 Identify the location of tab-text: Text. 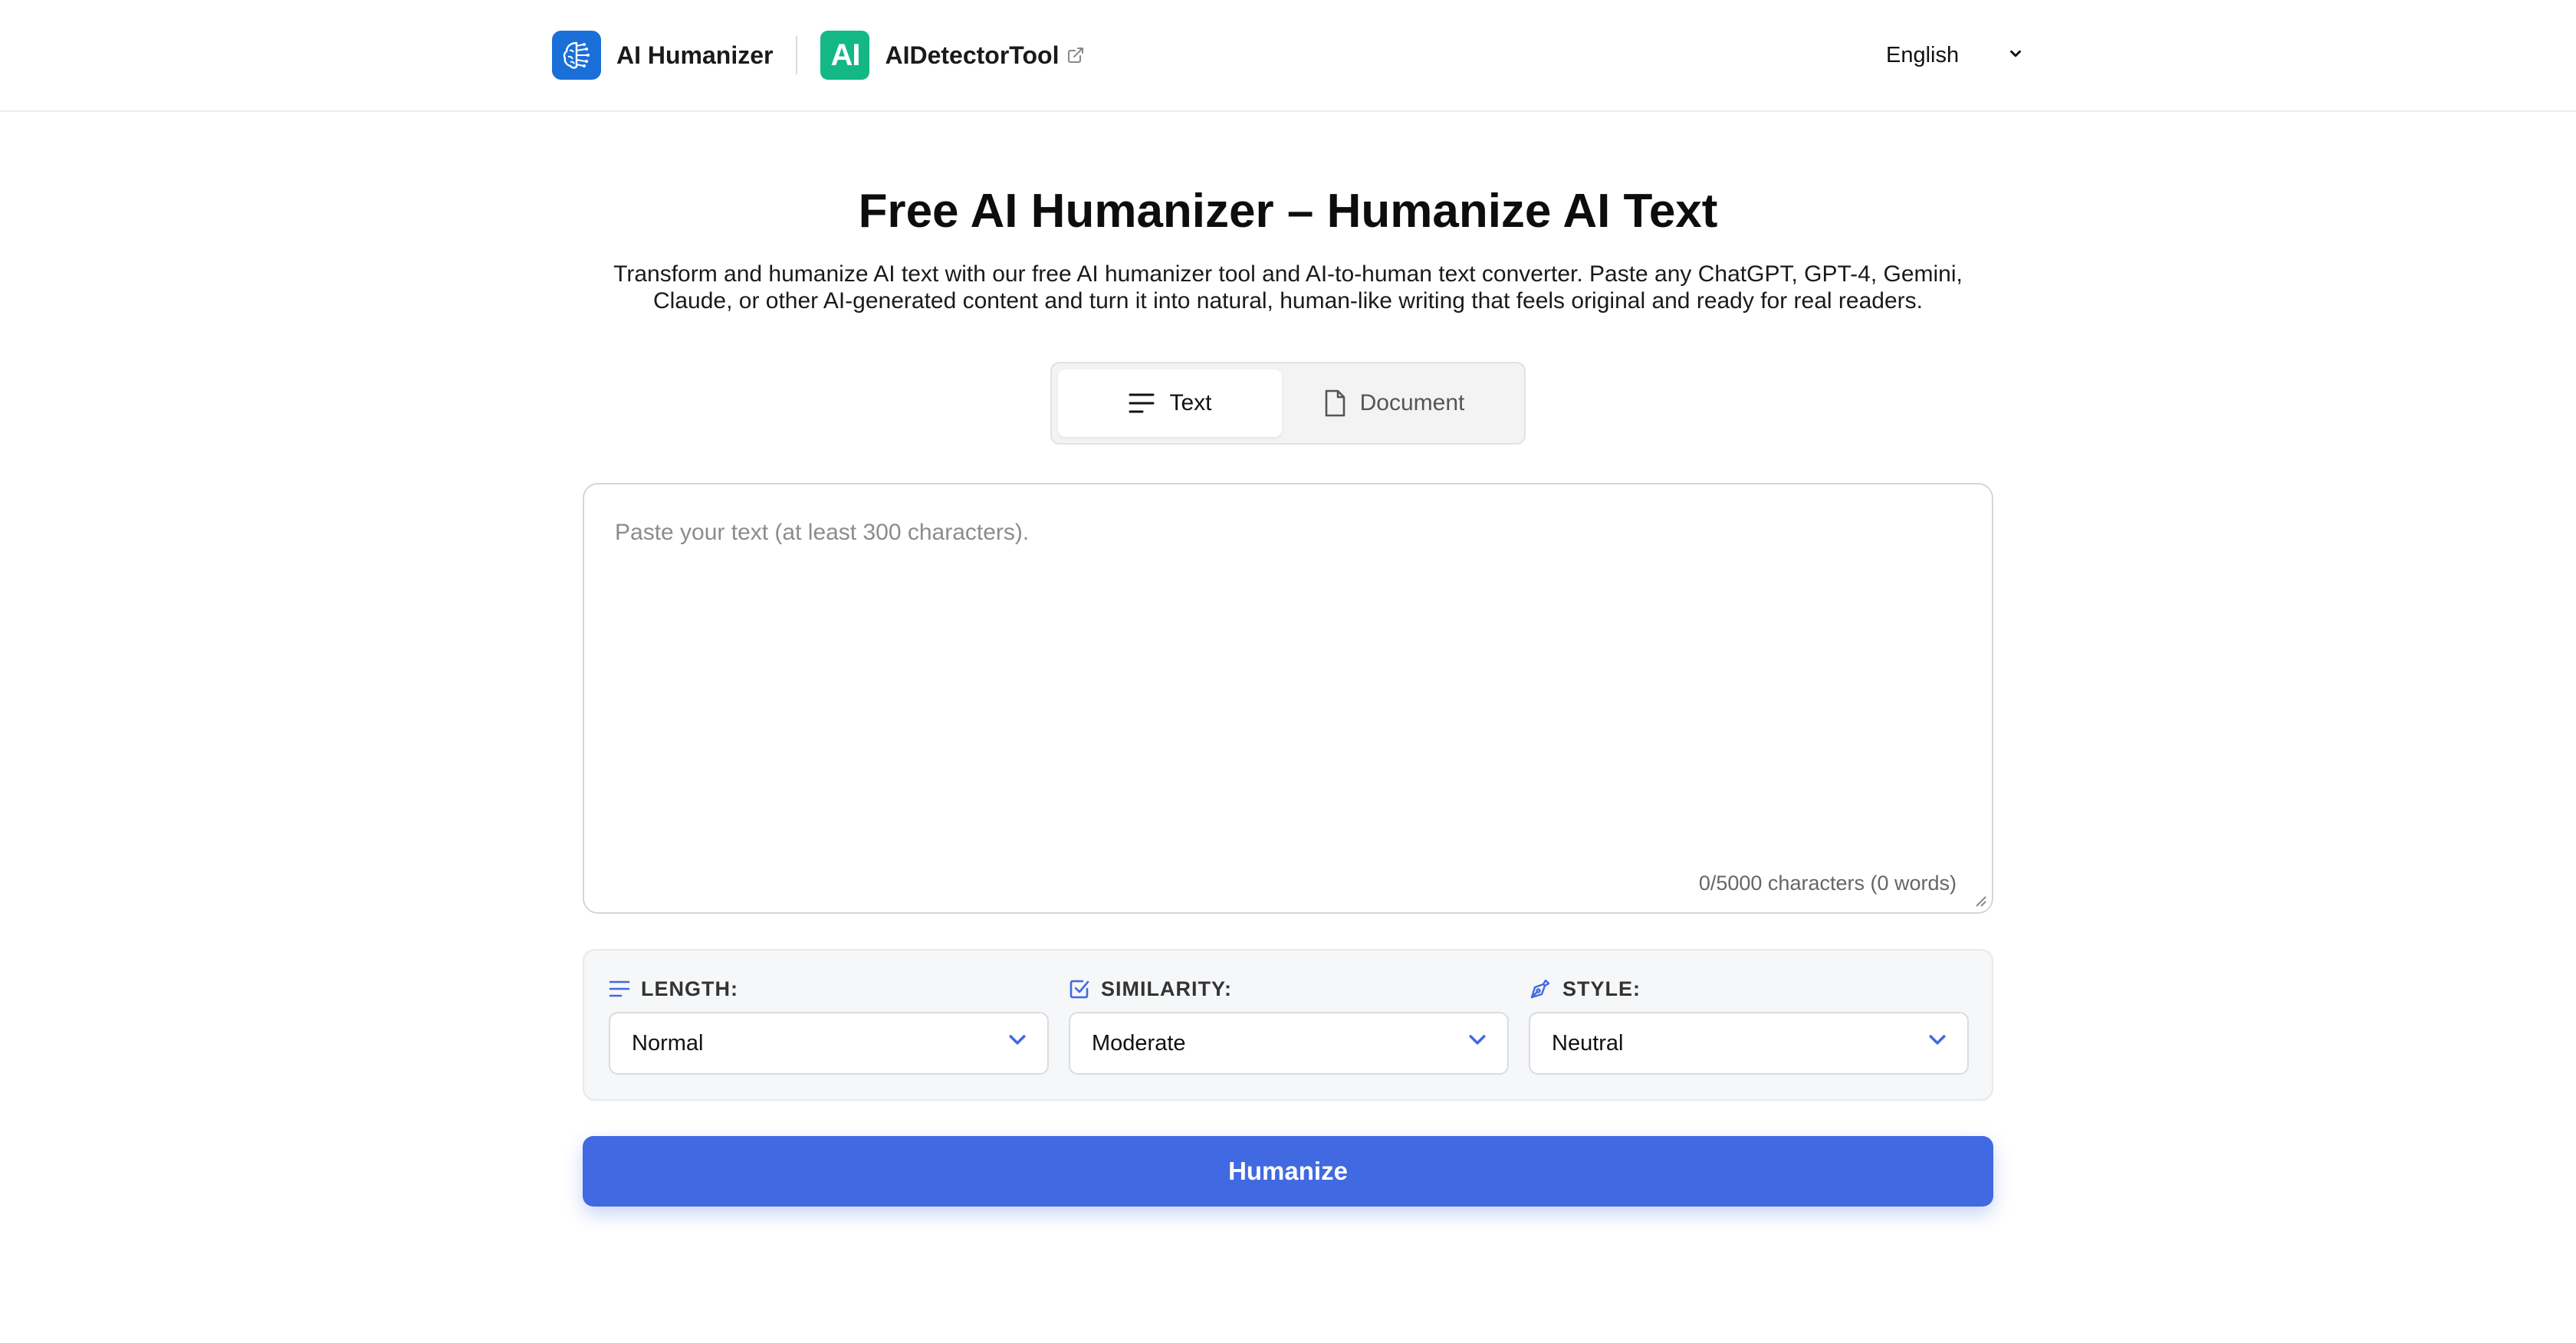
(1170, 403).